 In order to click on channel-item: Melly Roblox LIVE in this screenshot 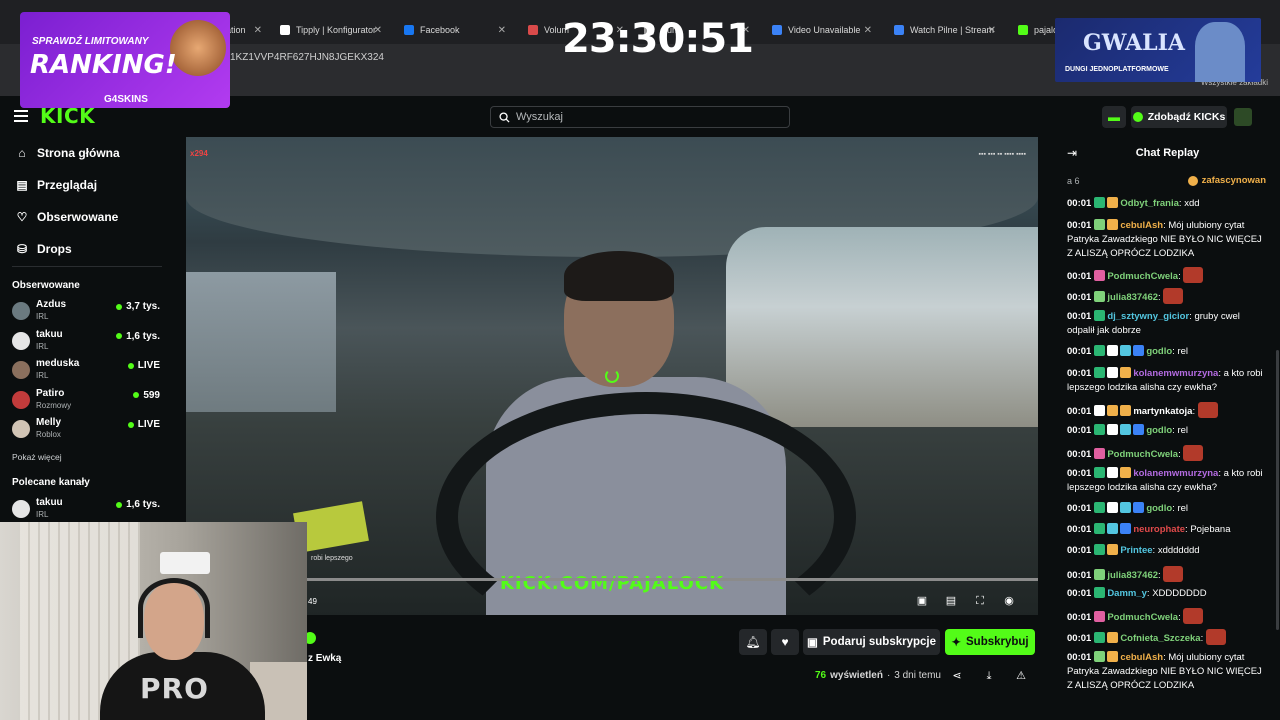, I will do `click(86, 430)`.